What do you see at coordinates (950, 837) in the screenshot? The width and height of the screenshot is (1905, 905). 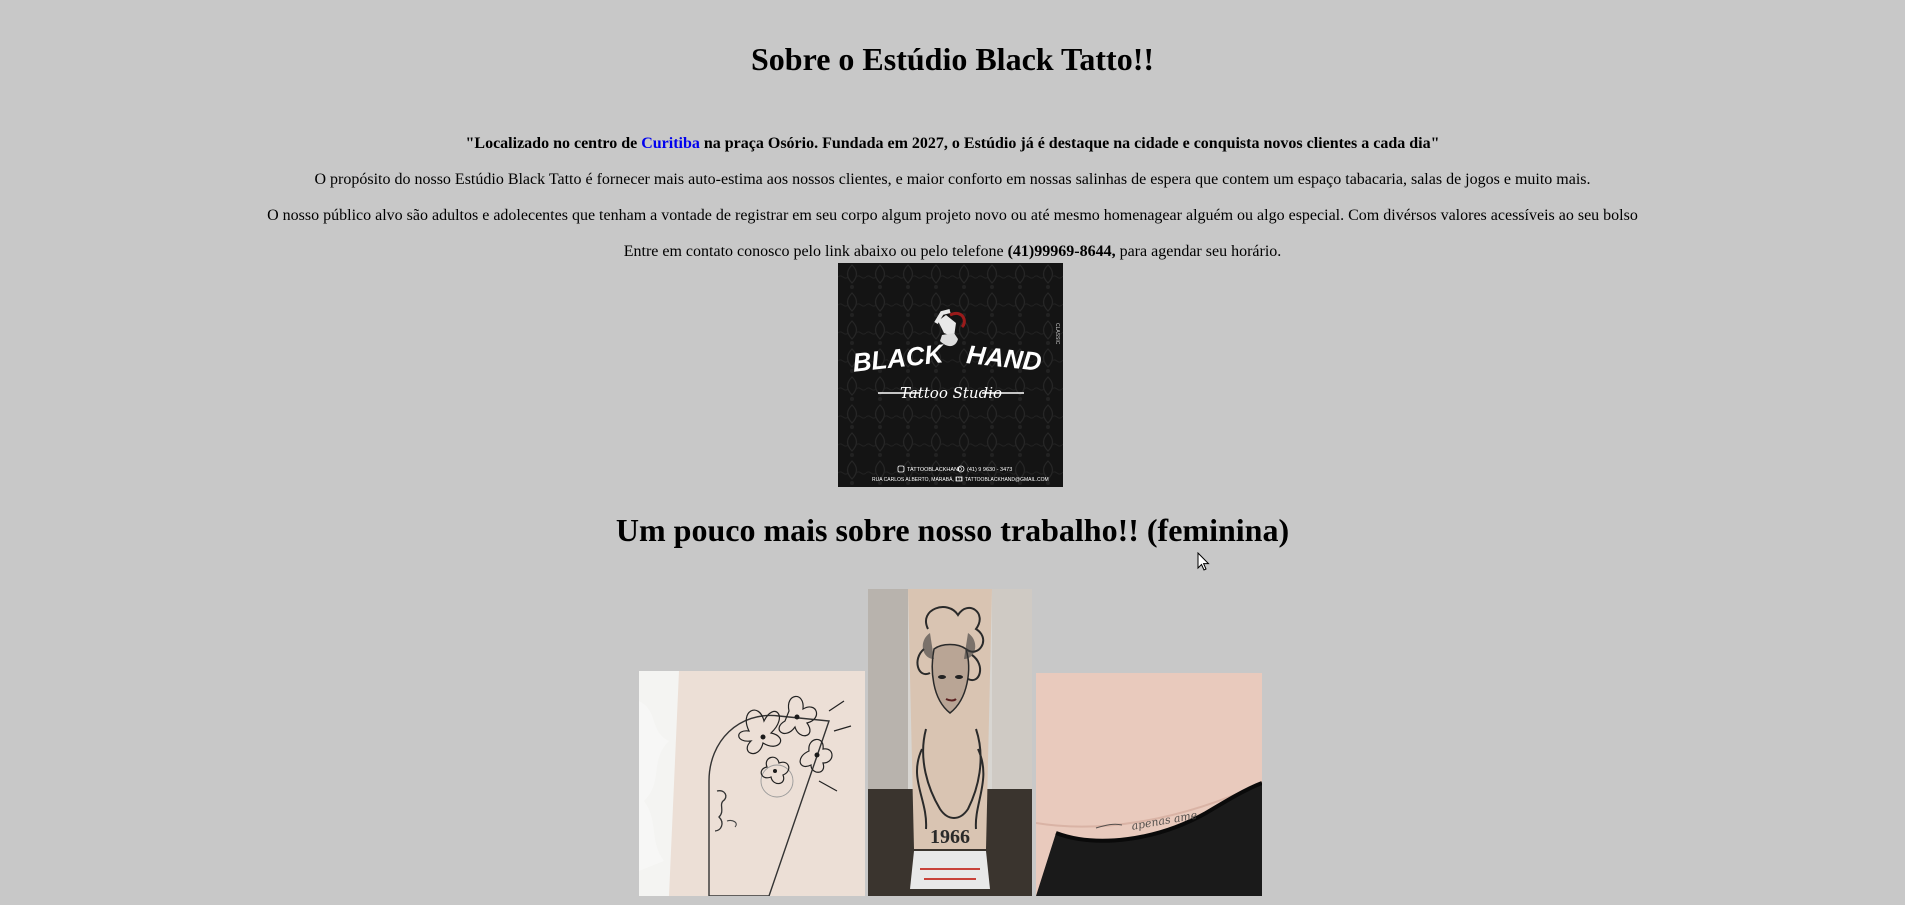 I see `photo-2-year: 1966` at bounding box center [950, 837].